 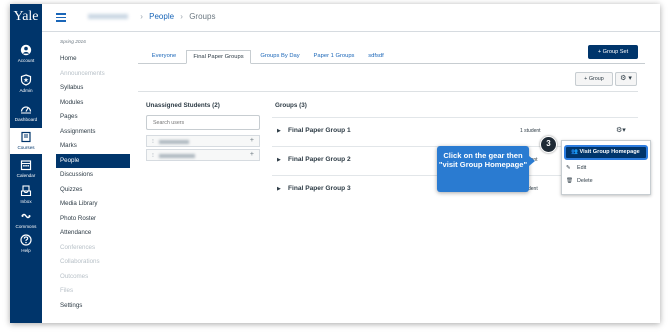 What do you see at coordinates (93, 146) in the screenshot?
I see `course-nav-marks: Marks` at bounding box center [93, 146].